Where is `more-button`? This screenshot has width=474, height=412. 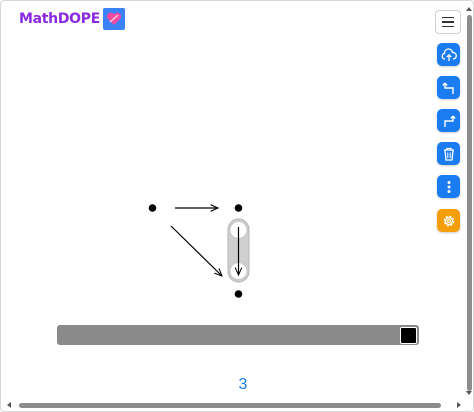
more-button is located at coordinates (448, 186).